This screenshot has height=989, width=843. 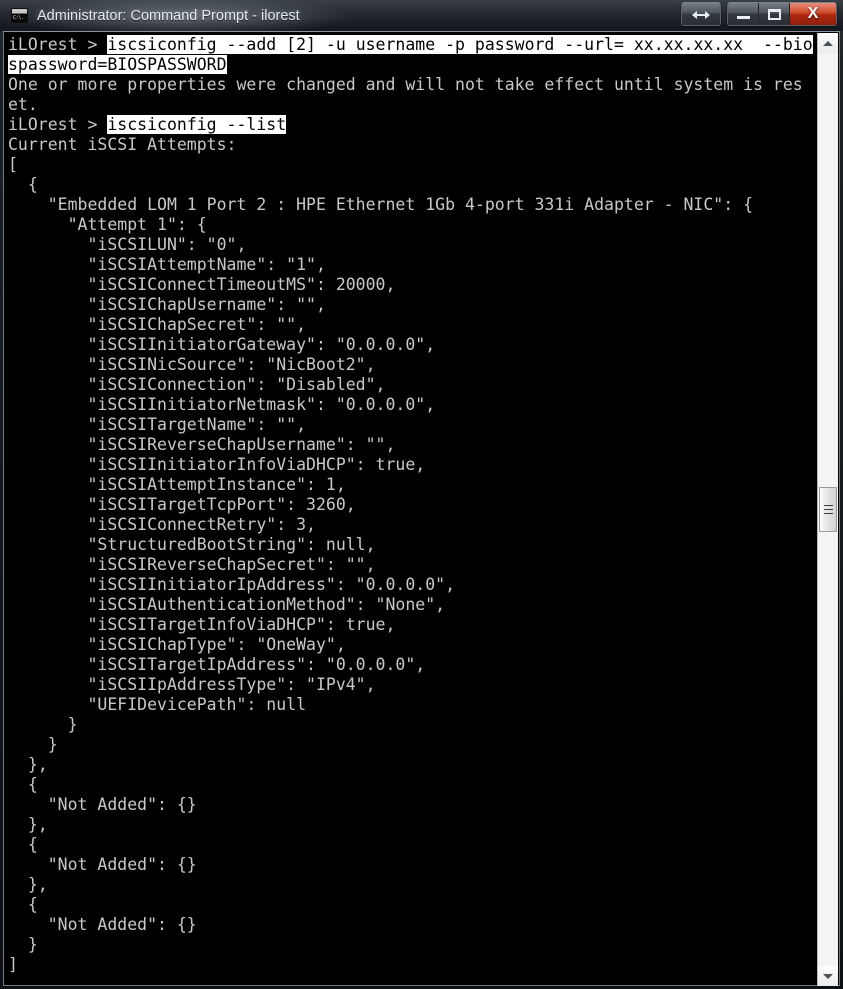 I want to click on console-line: "iSCSIAuthenticationMethod": "None",, so click(x=411, y=605).